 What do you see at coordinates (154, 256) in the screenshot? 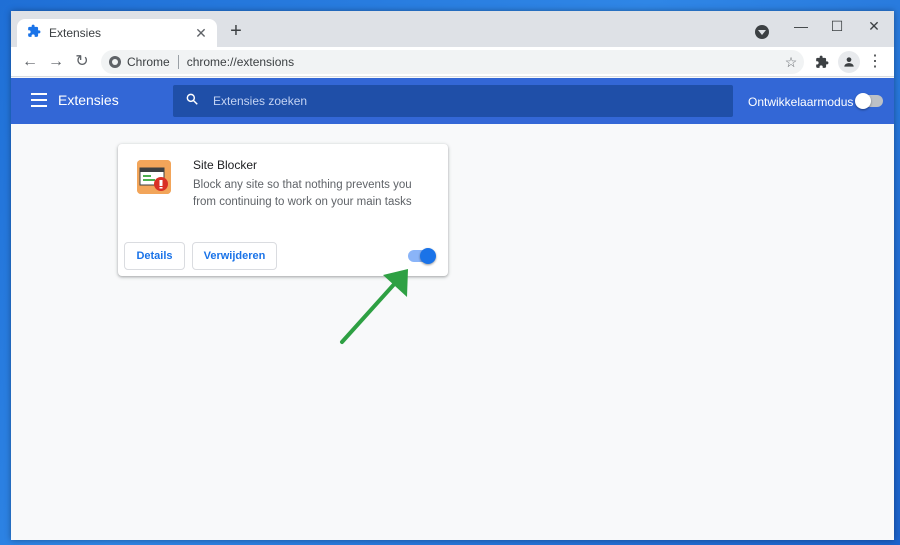
I see `details-button: Details` at bounding box center [154, 256].